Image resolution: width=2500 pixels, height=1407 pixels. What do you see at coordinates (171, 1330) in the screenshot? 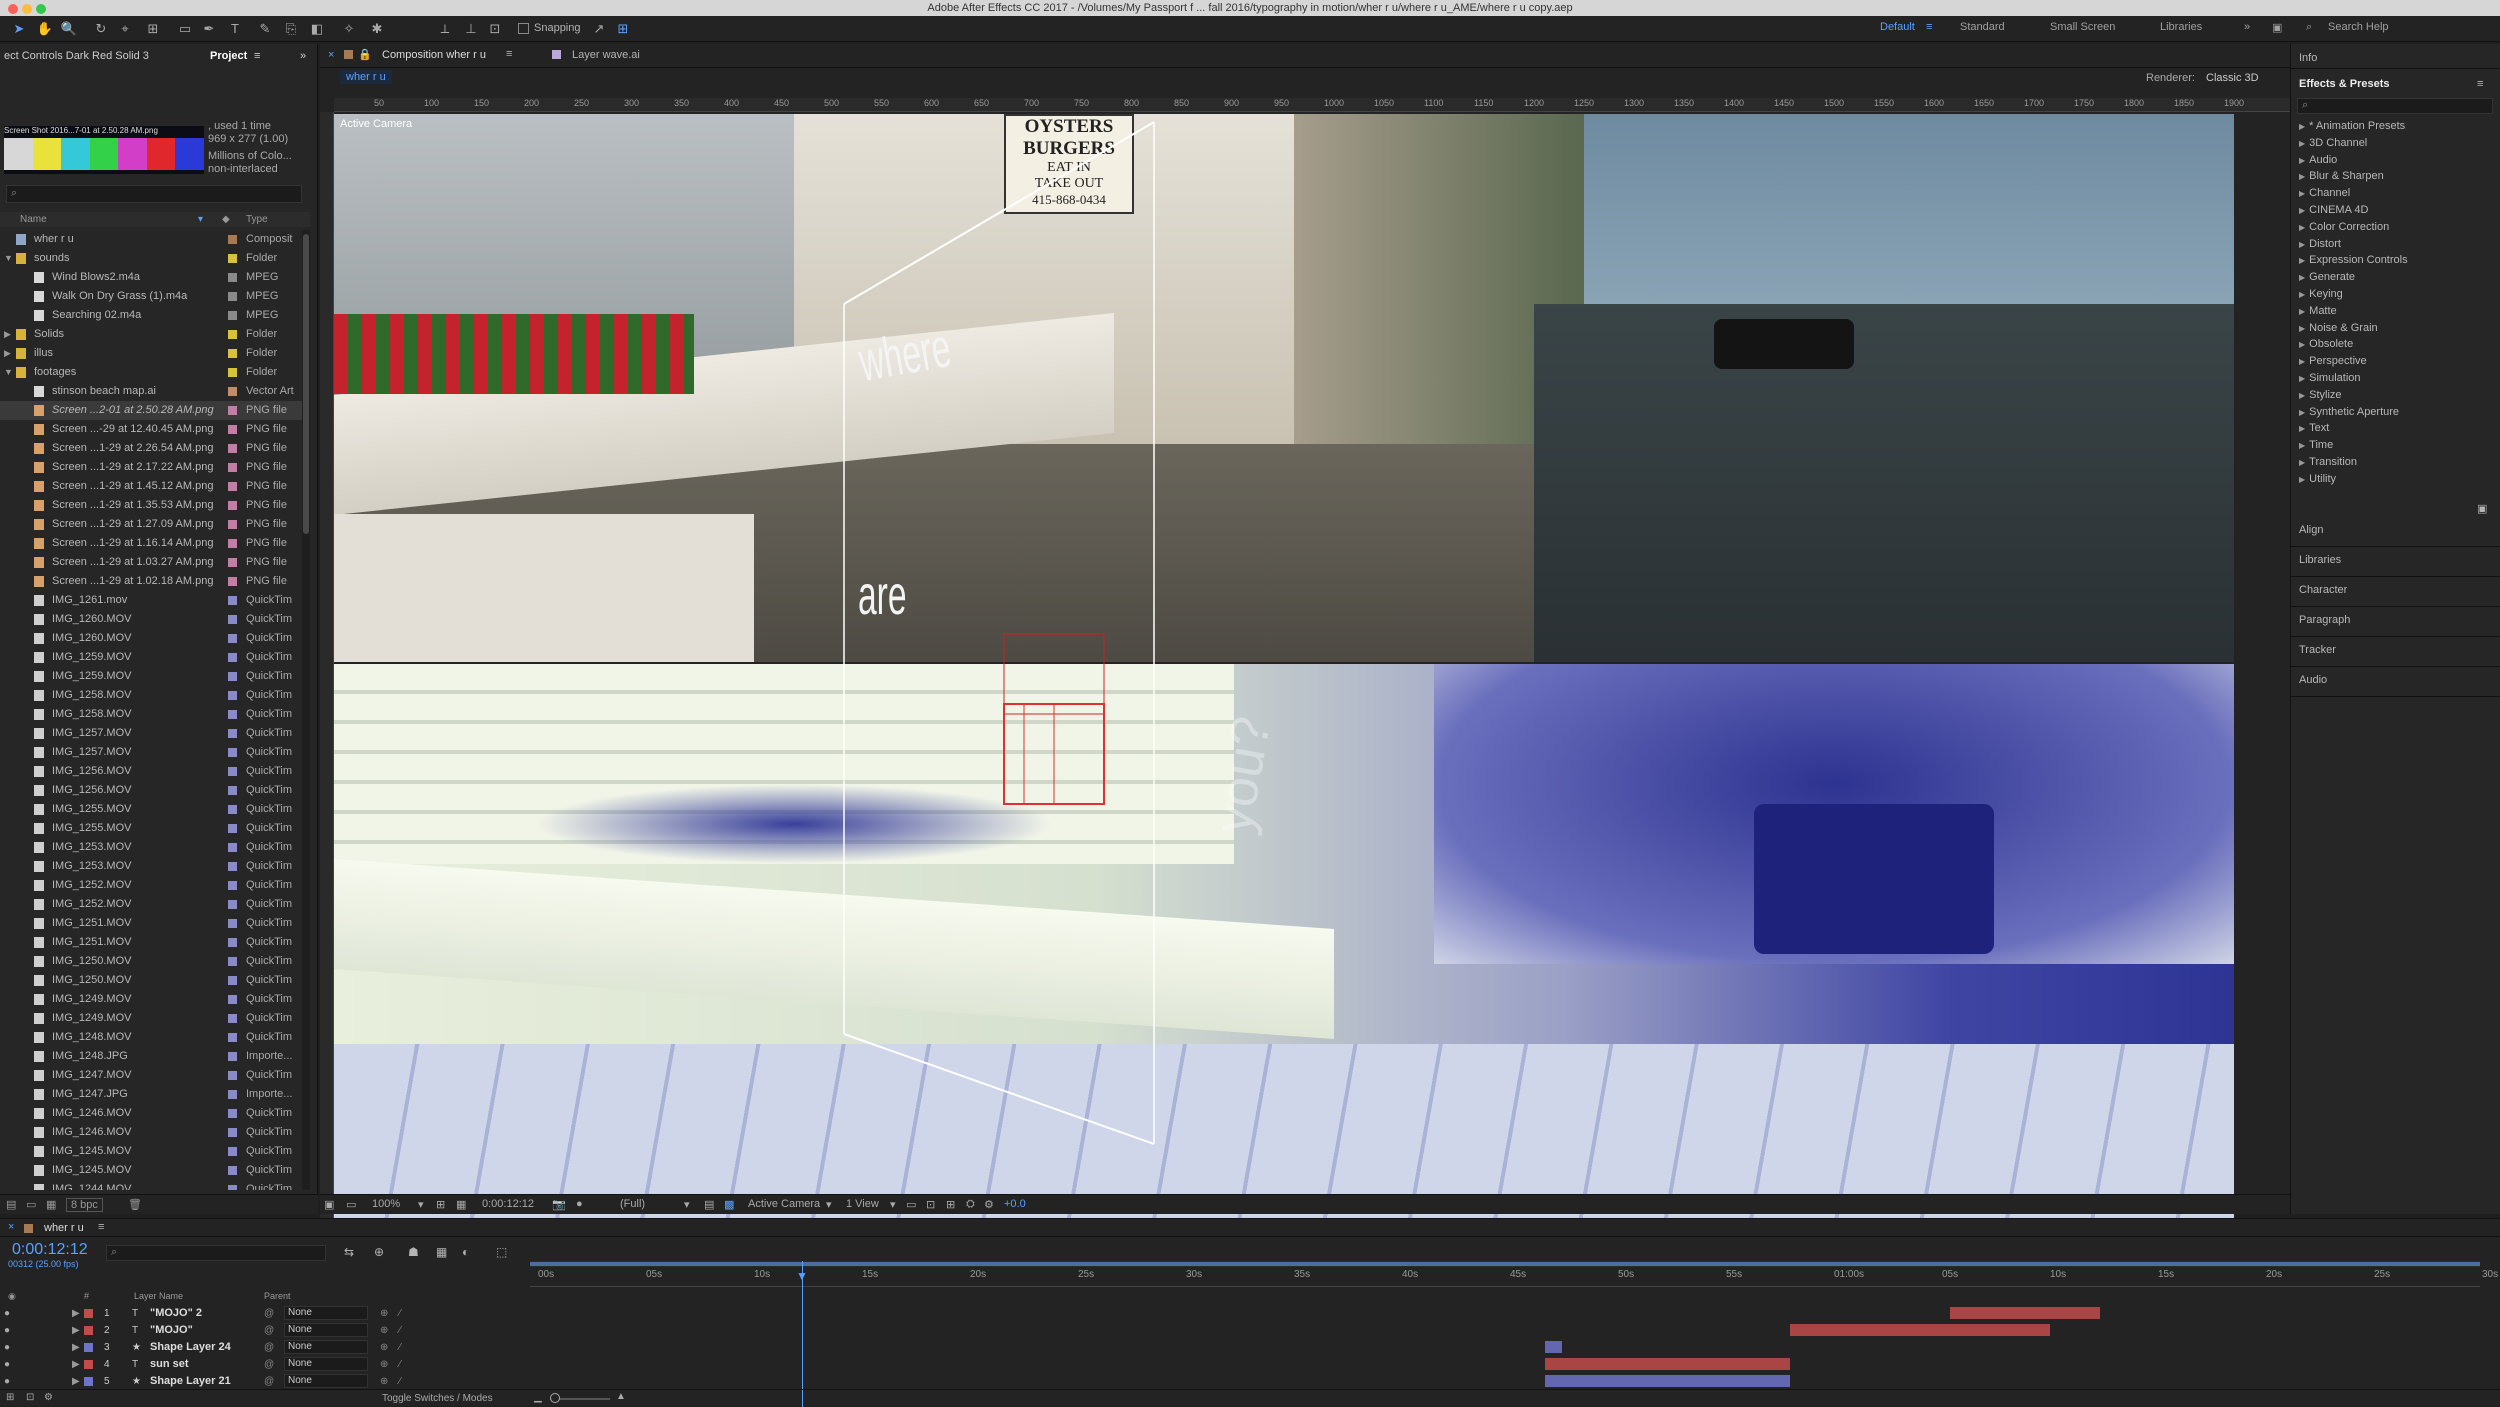
I see `layer-name: "MOJO"` at bounding box center [171, 1330].